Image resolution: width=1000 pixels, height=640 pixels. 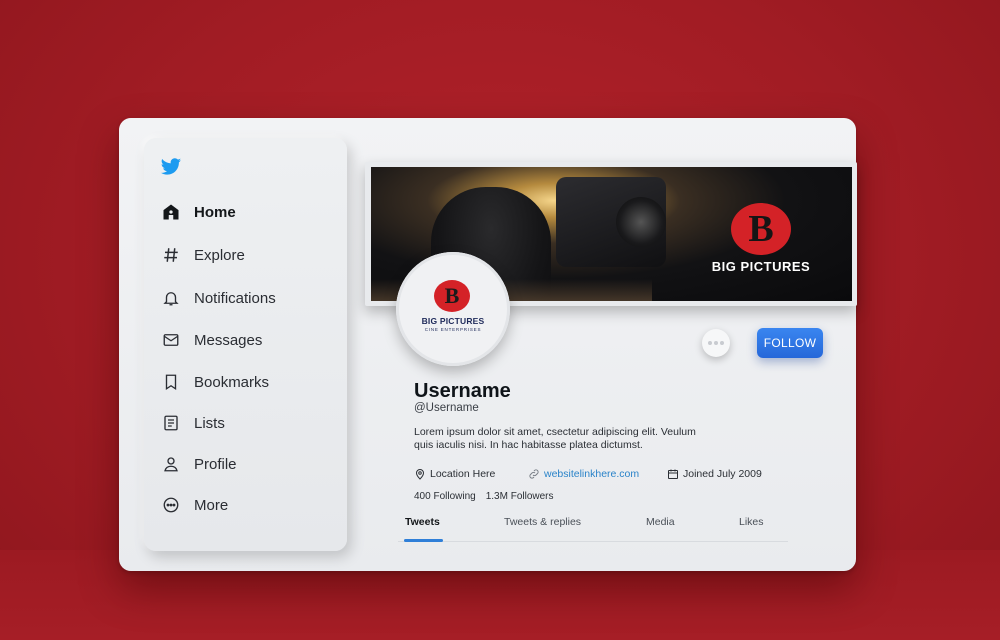 What do you see at coordinates (171, 505) in the screenshot?
I see `more-circle-icon` at bounding box center [171, 505].